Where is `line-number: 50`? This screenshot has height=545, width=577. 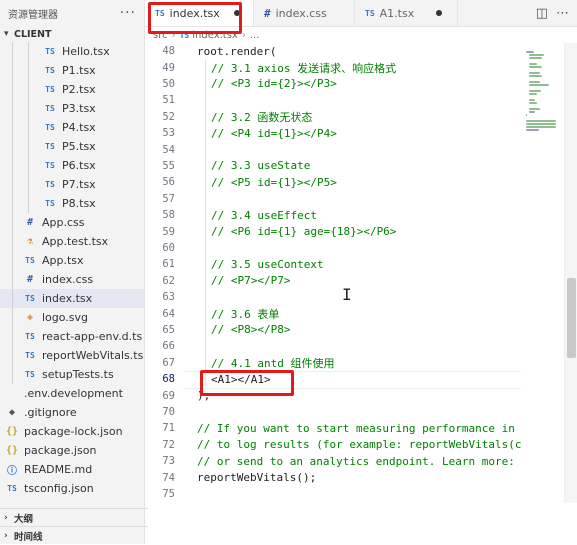
line-number: 50 is located at coordinates (168, 83).